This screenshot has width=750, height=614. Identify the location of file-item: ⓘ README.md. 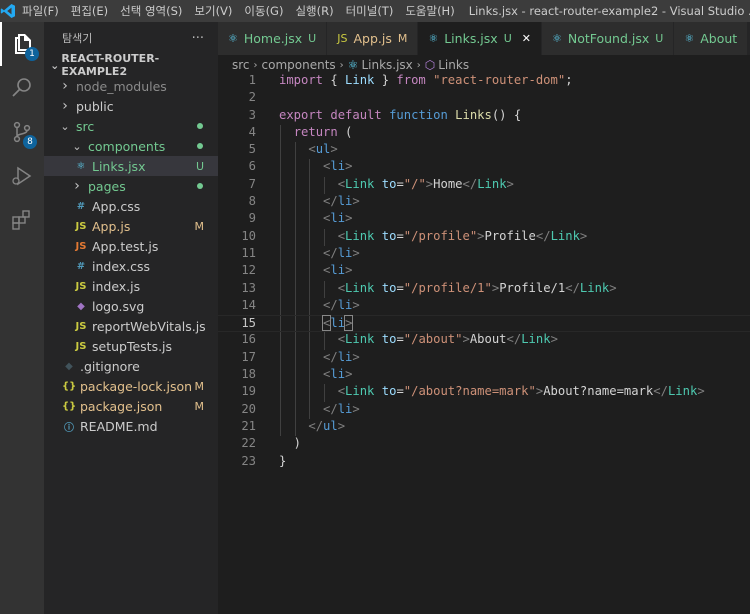
(131, 426).